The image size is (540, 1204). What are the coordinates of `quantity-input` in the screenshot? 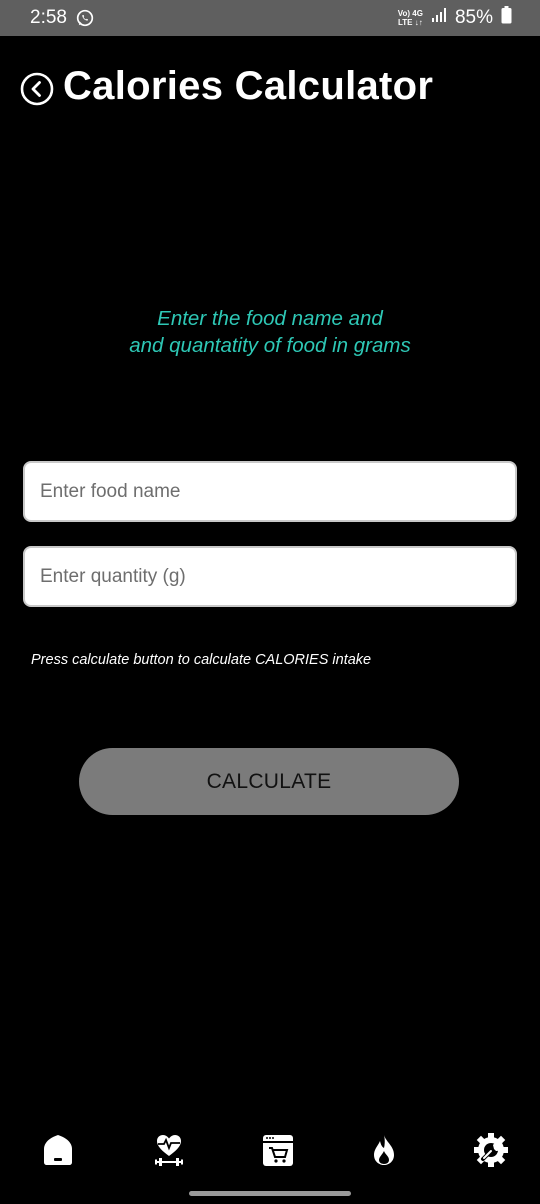 It's located at (270, 576).